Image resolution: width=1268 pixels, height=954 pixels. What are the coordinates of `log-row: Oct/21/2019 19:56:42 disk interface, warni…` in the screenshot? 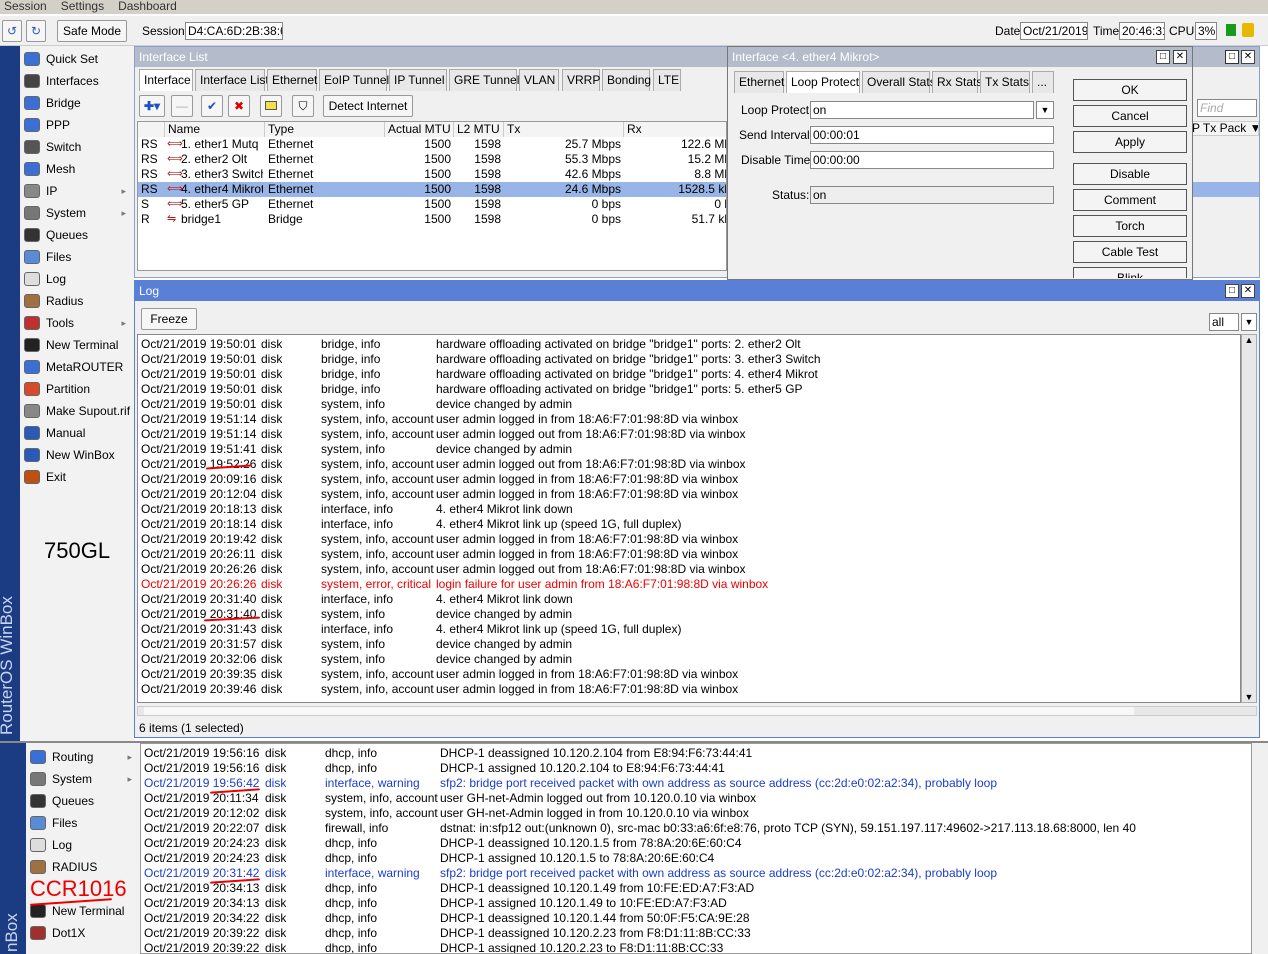 It's located at (696, 783).